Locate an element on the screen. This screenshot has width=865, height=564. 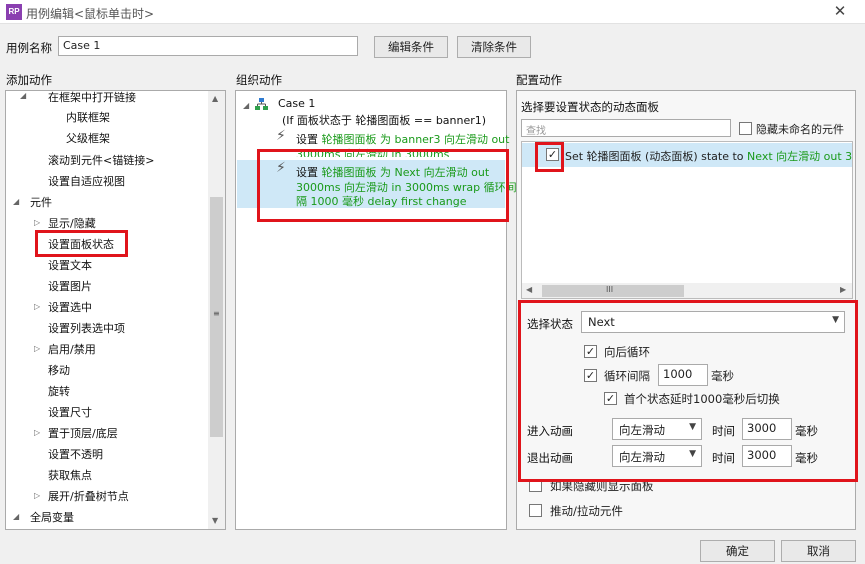
tree-item-set-image: 设置图片 is located at coordinates (70, 286).